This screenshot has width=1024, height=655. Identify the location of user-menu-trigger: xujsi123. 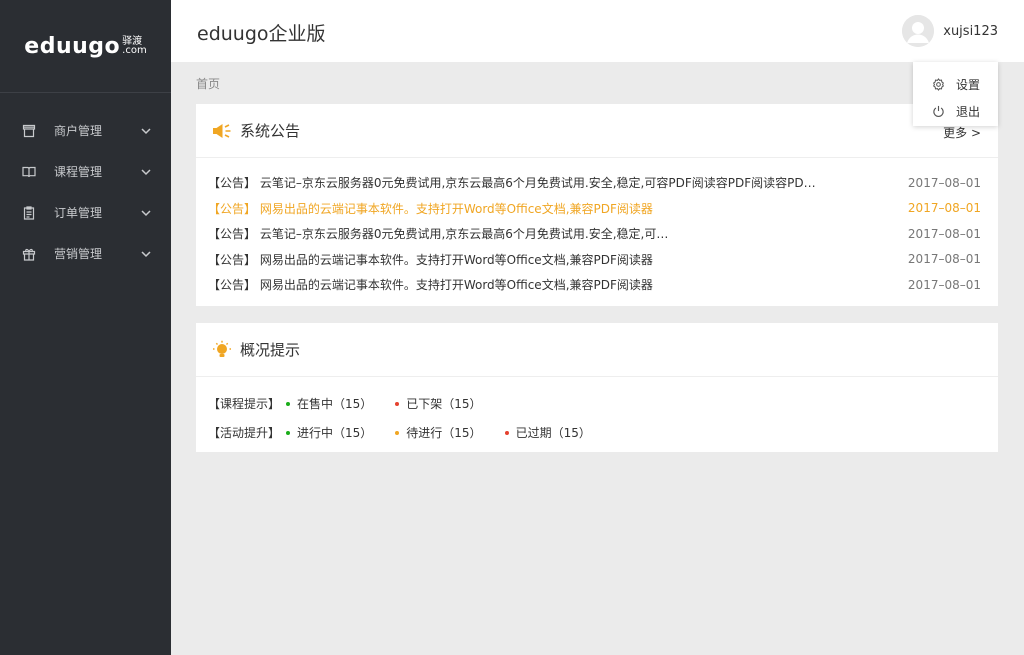
(950, 31).